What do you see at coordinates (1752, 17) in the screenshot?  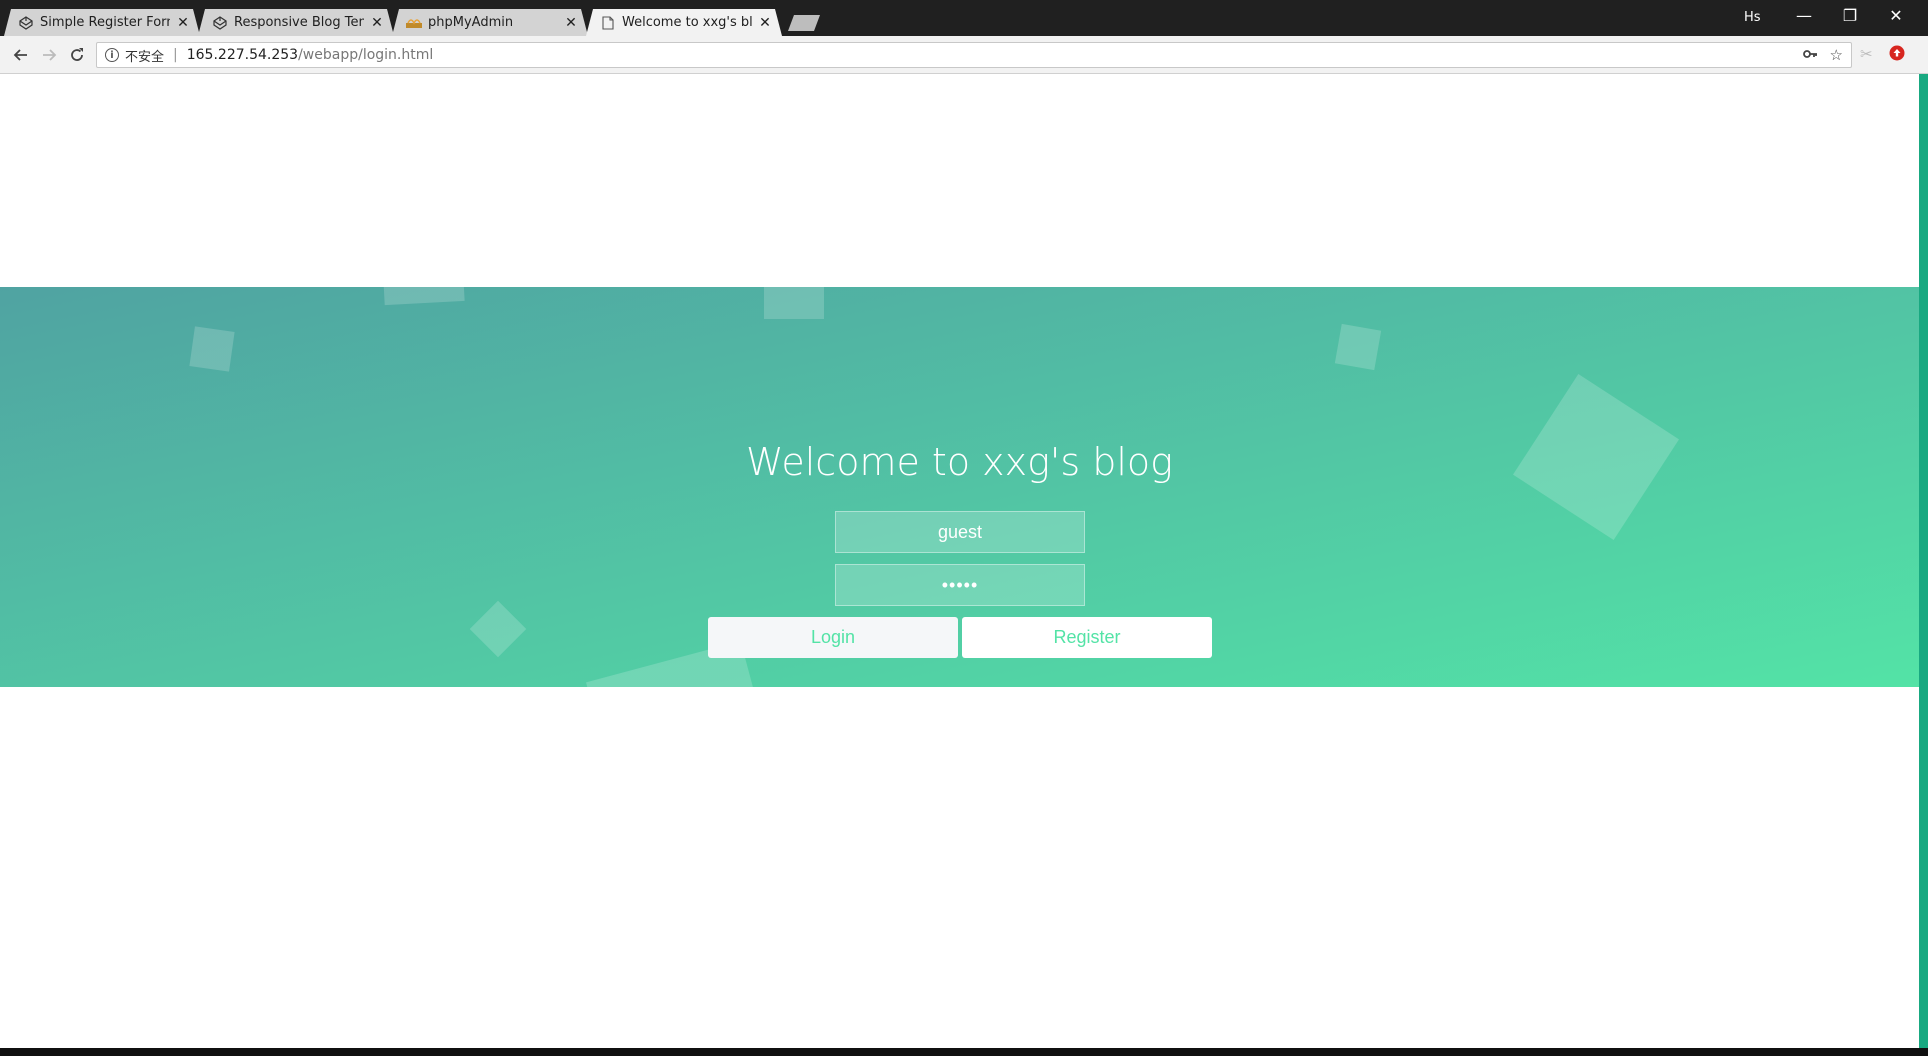 I see `profile-button: Hs` at bounding box center [1752, 17].